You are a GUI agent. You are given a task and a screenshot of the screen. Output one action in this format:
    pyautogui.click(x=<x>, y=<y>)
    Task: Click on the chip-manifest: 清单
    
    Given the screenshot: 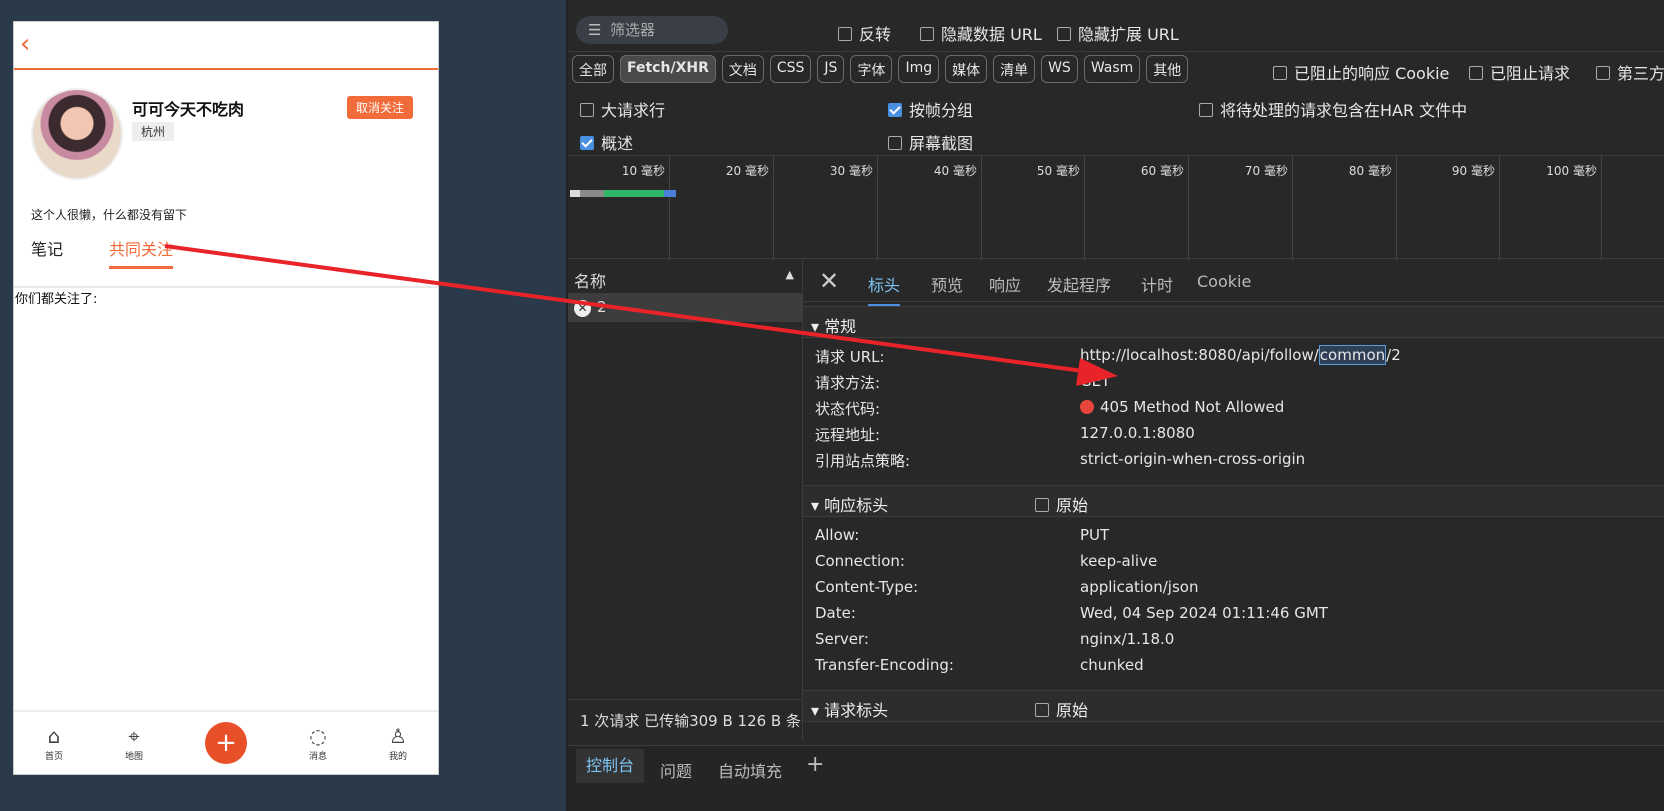 What is the action you would take?
    pyautogui.click(x=1014, y=69)
    